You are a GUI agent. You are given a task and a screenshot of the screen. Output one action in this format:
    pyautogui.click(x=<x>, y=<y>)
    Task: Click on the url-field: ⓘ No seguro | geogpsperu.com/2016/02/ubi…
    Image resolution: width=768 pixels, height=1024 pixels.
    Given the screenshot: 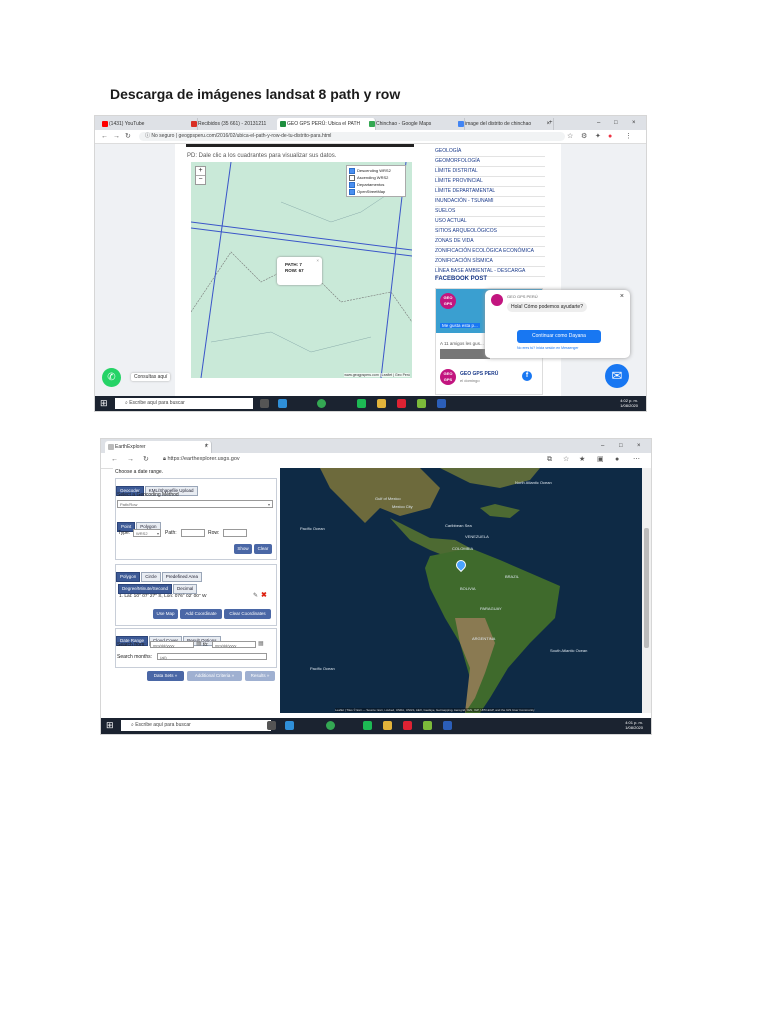 What is the action you would take?
    pyautogui.click(x=352, y=136)
    